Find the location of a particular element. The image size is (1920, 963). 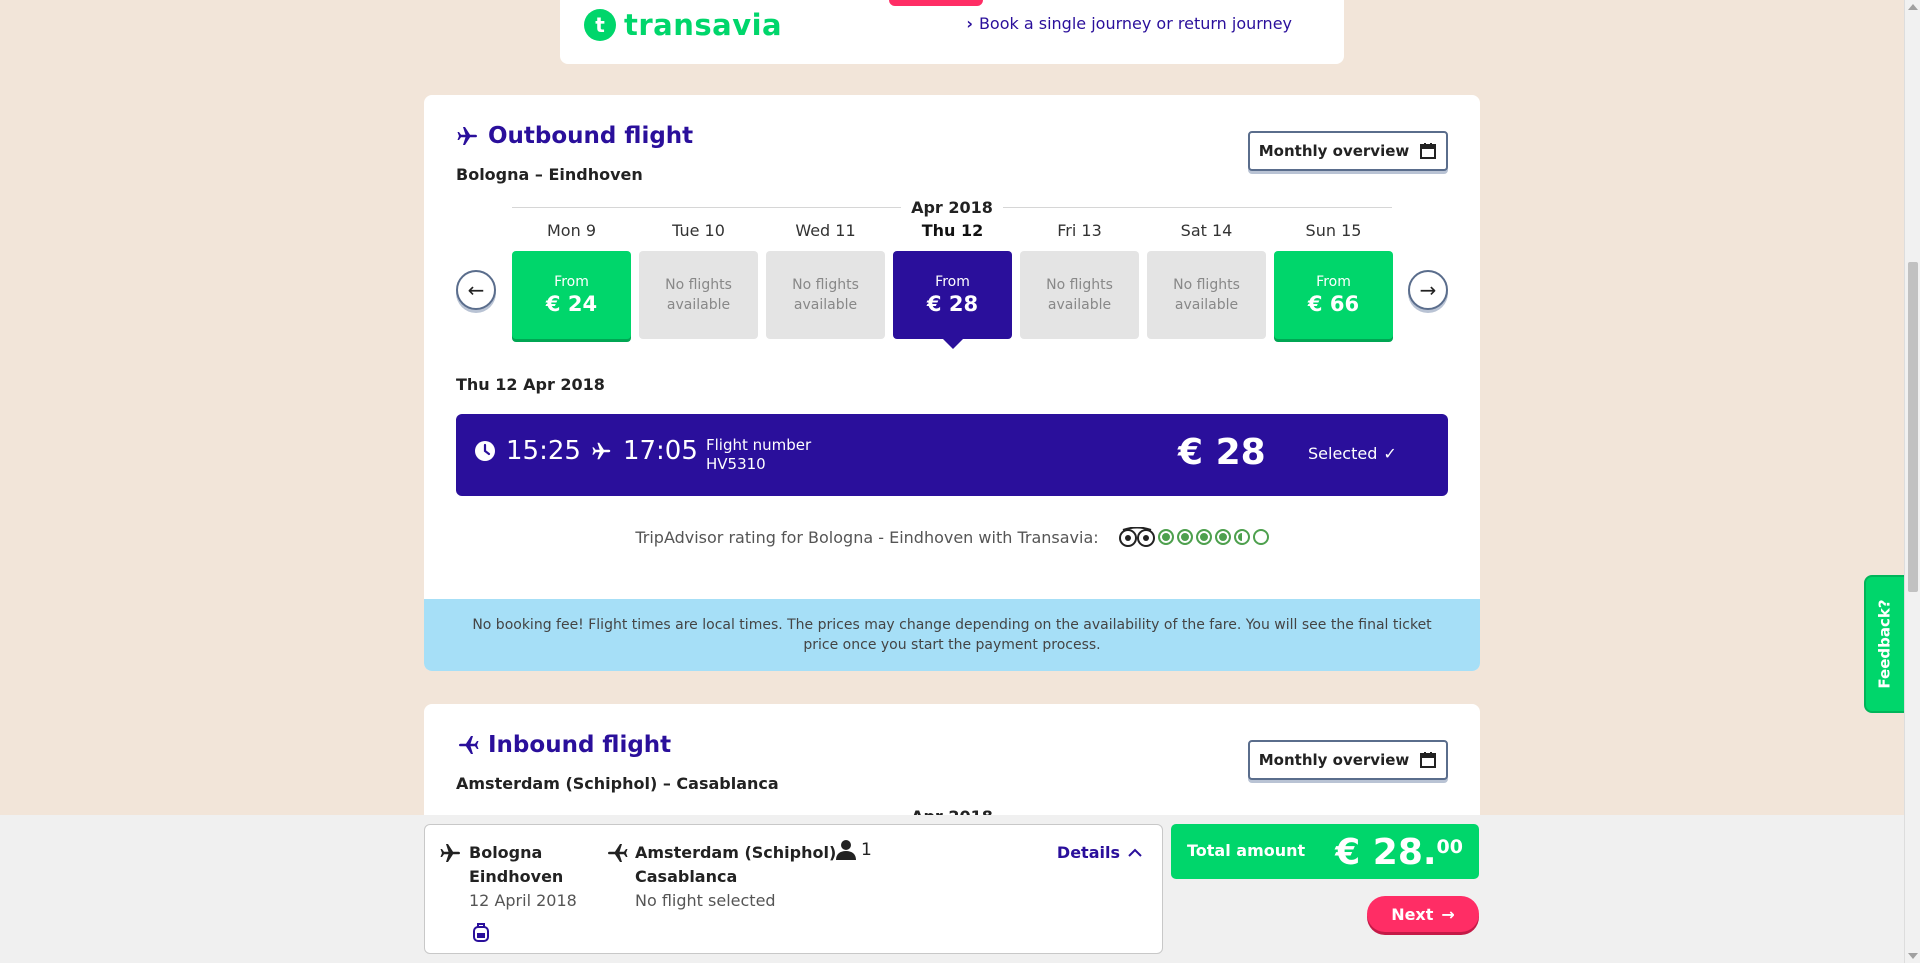

flight-number: Flight number HV5310 is located at coordinates (759, 454).